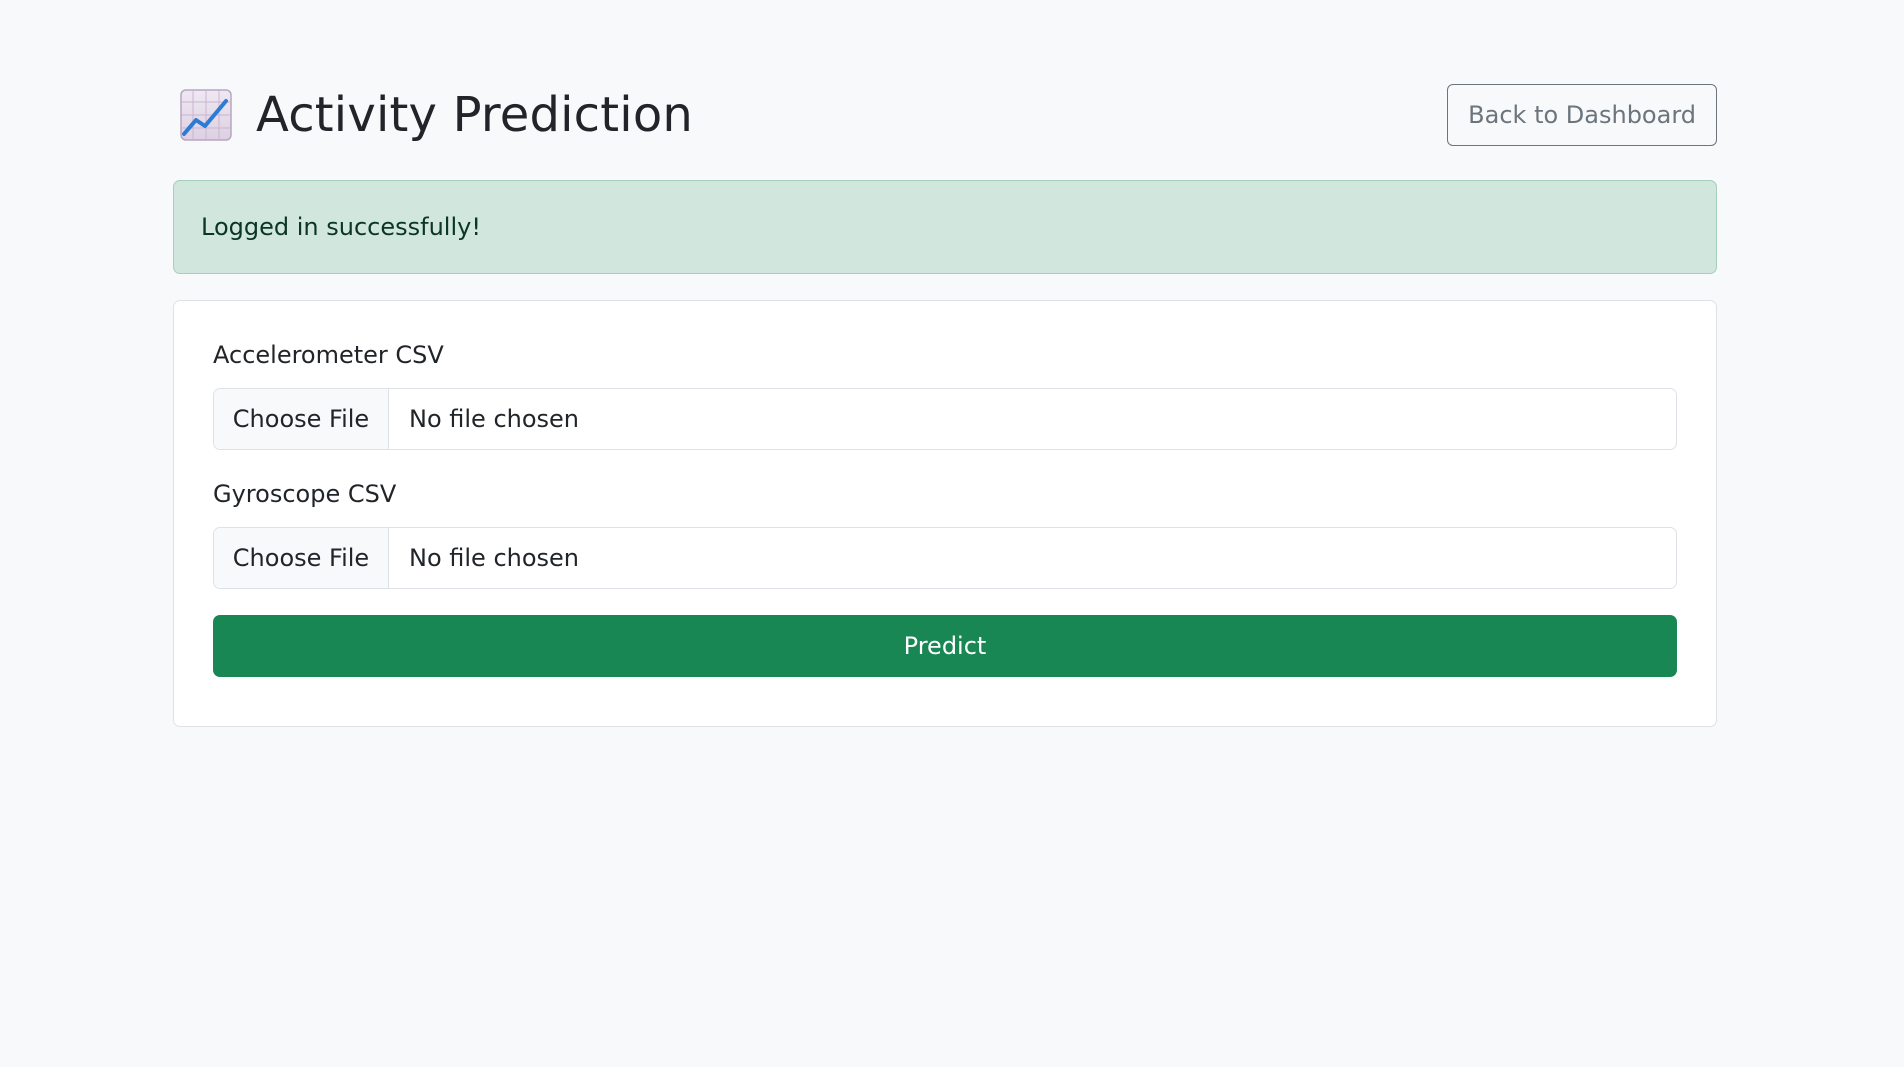 This screenshot has height=1067, width=1904. Describe the element at coordinates (945, 557) in the screenshot. I see `gyroscope-file-input: Choose File No file chosen` at that location.